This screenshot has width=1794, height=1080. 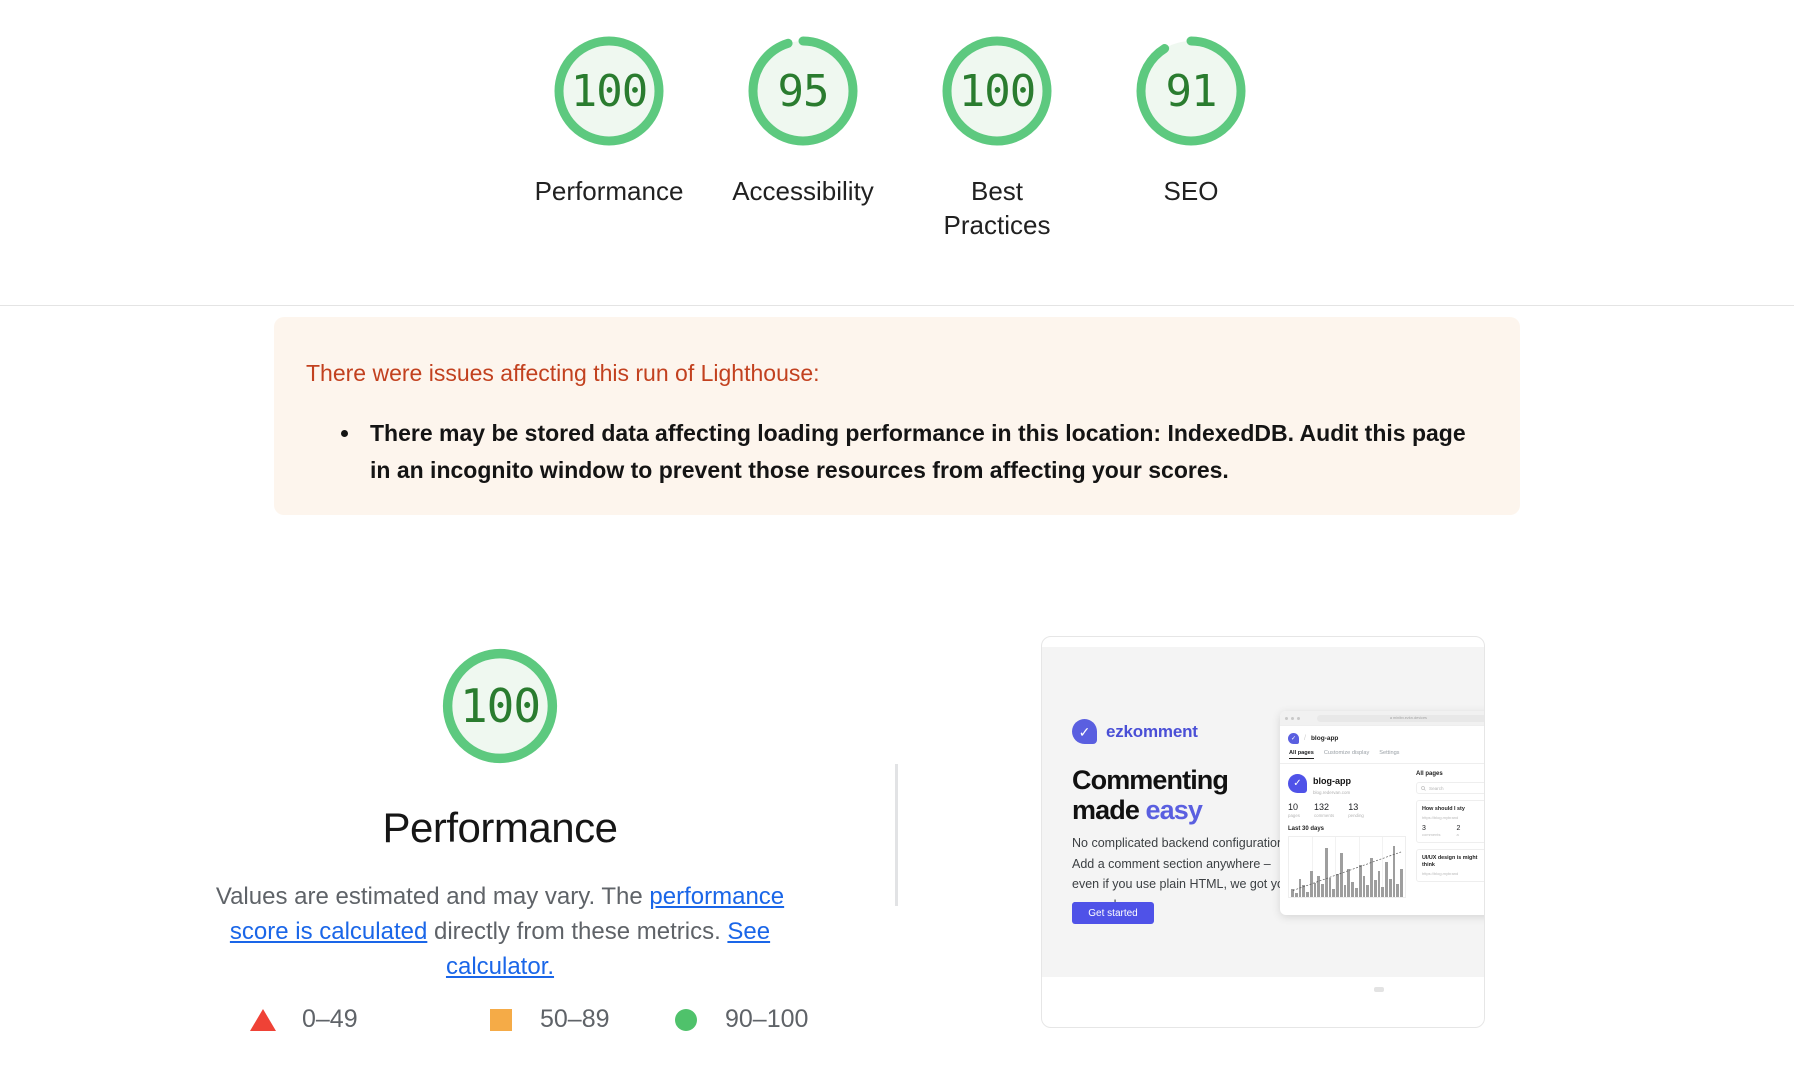 What do you see at coordinates (1297, 783) in the screenshot?
I see `app-avatar-icon: ✓` at bounding box center [1297, 783].